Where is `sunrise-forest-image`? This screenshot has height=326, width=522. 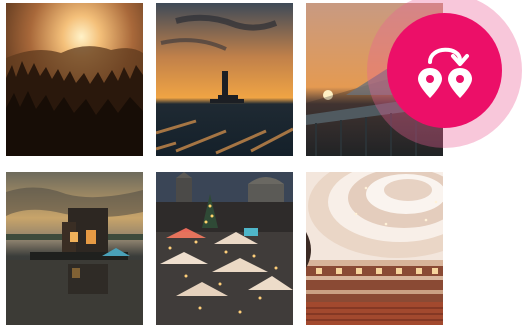
sunrise-forest-image is located at coordinates (74, 79).